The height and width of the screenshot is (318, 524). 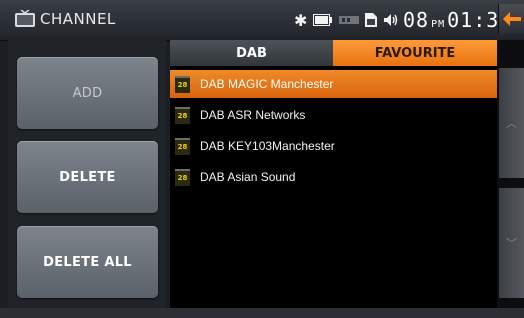 What do you see at coordinates (415, 53) in the screenshot?
I see `tab-favourite: FAVOURITE` at bounding box center [415, 53].